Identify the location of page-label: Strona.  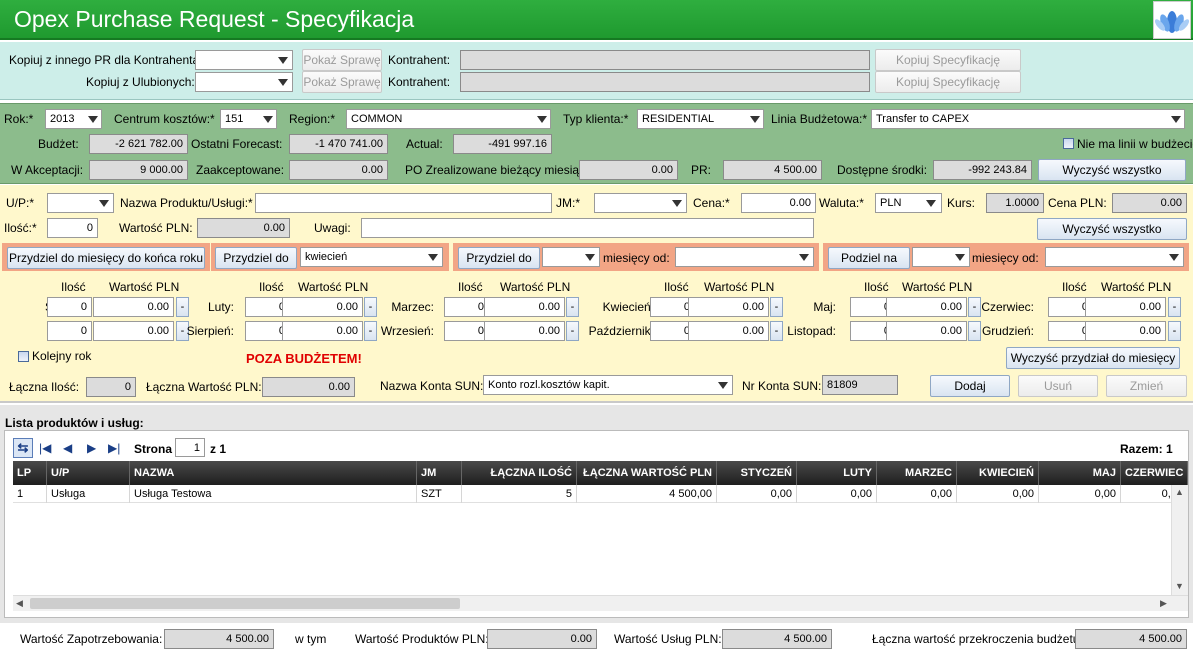
(153, 449).